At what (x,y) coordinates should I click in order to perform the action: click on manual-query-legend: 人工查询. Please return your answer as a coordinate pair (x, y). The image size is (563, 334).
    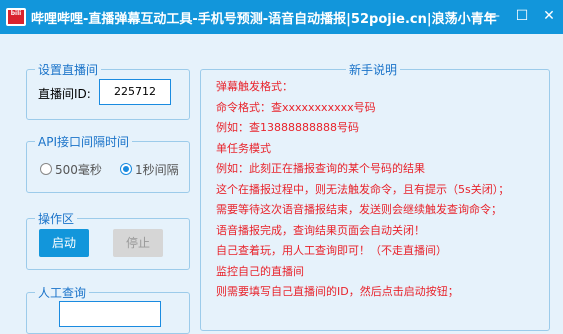
    Looking at the image, I should click on (62, 292).